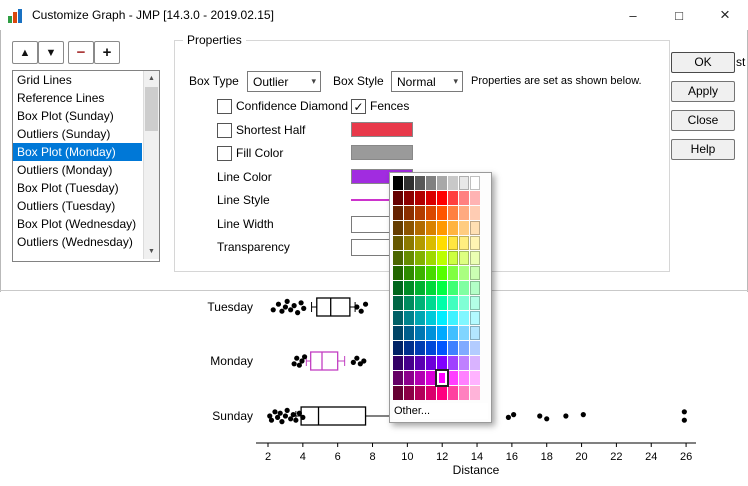 The width and height of the screenshot is (748, 486). Describe the element at coordinates (25, 52) in the screenshot. I see `move-up-button: ▲` at that location.